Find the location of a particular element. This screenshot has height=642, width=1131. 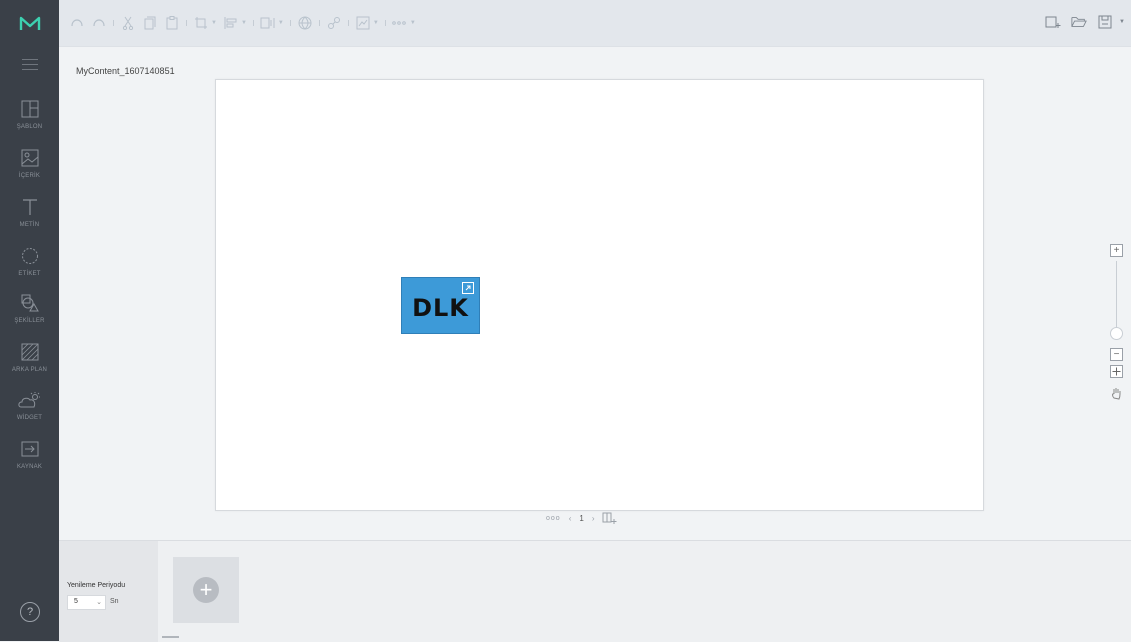

app-logo is located at coordinates (29, 24).